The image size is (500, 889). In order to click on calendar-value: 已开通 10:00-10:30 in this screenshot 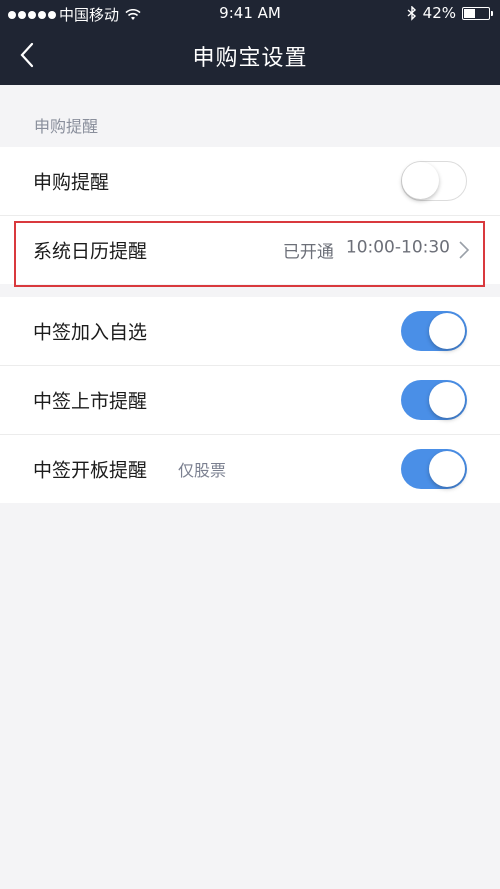, I will do `click(366, 250)`.